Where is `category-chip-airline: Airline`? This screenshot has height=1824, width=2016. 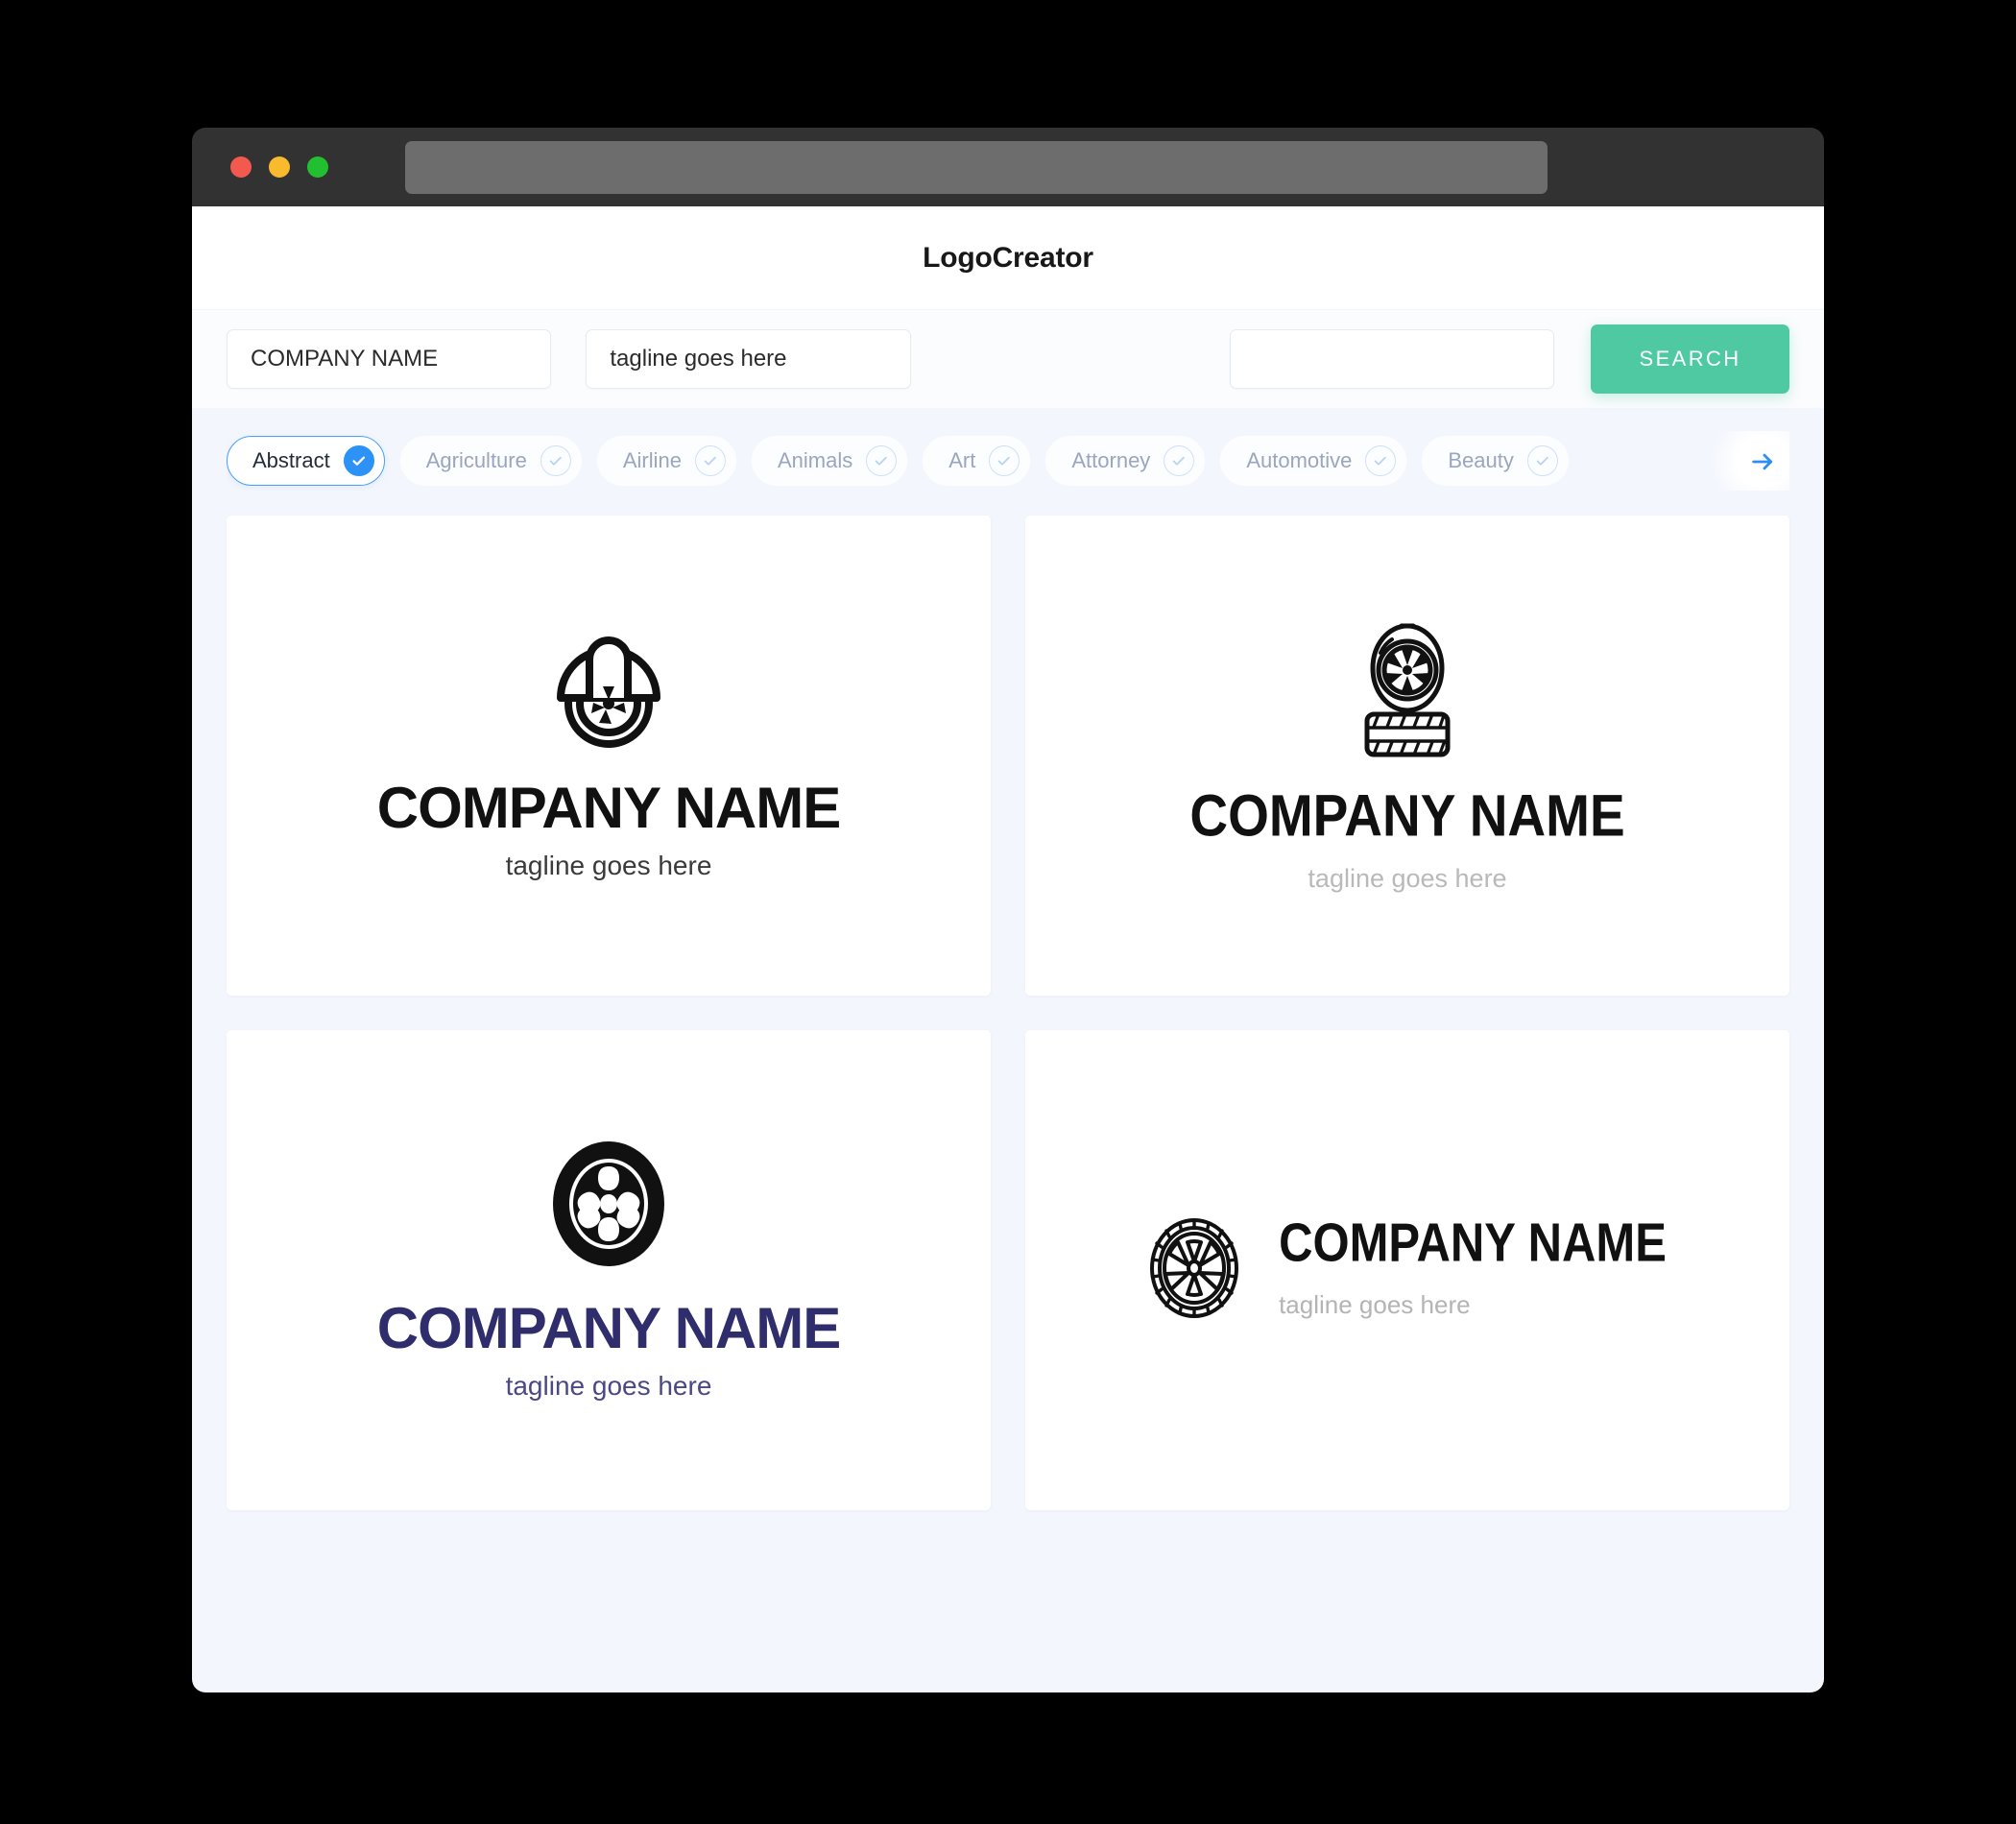
category-chip-airline: Airline is located at coordinates (666, 461).